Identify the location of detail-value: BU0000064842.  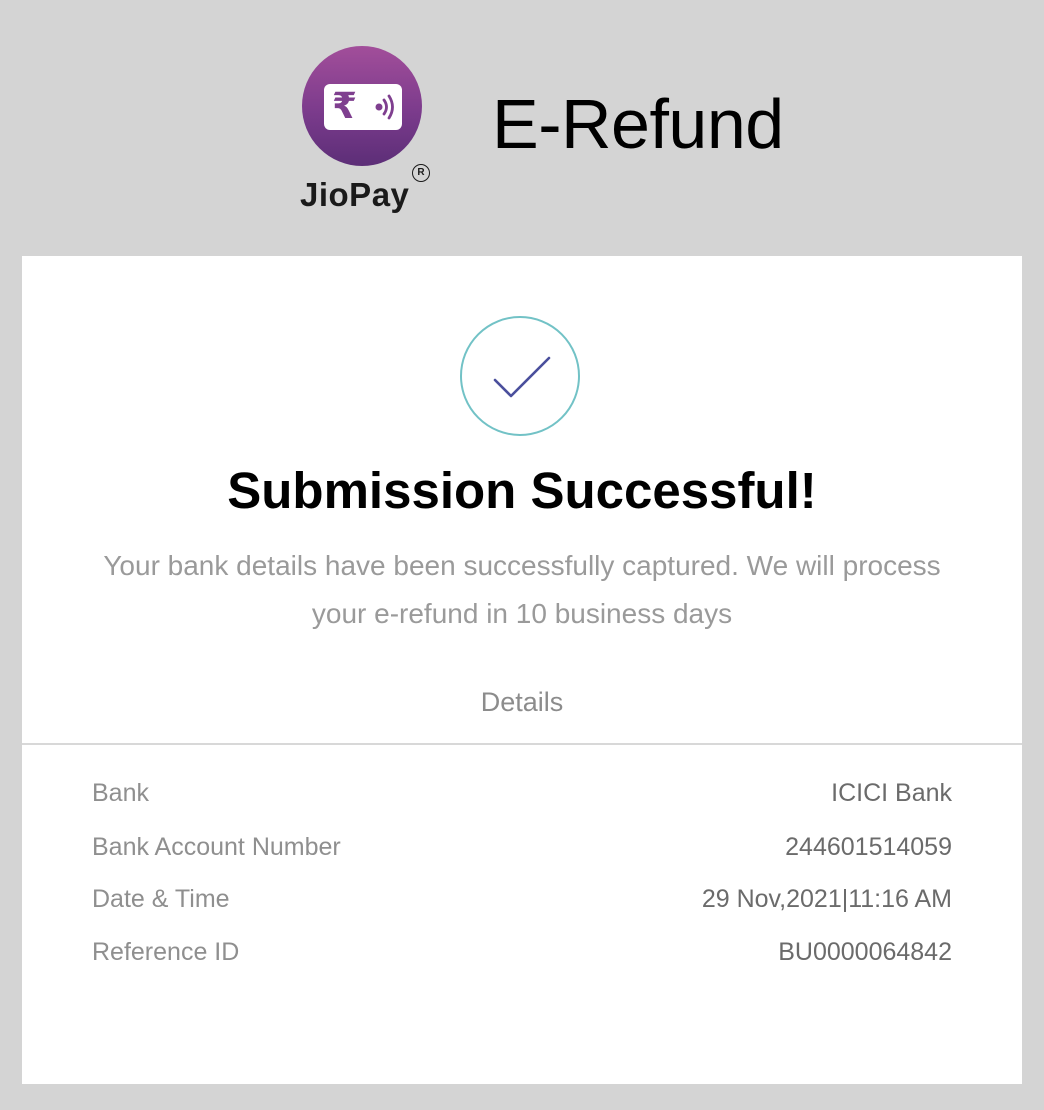
(865, 952).